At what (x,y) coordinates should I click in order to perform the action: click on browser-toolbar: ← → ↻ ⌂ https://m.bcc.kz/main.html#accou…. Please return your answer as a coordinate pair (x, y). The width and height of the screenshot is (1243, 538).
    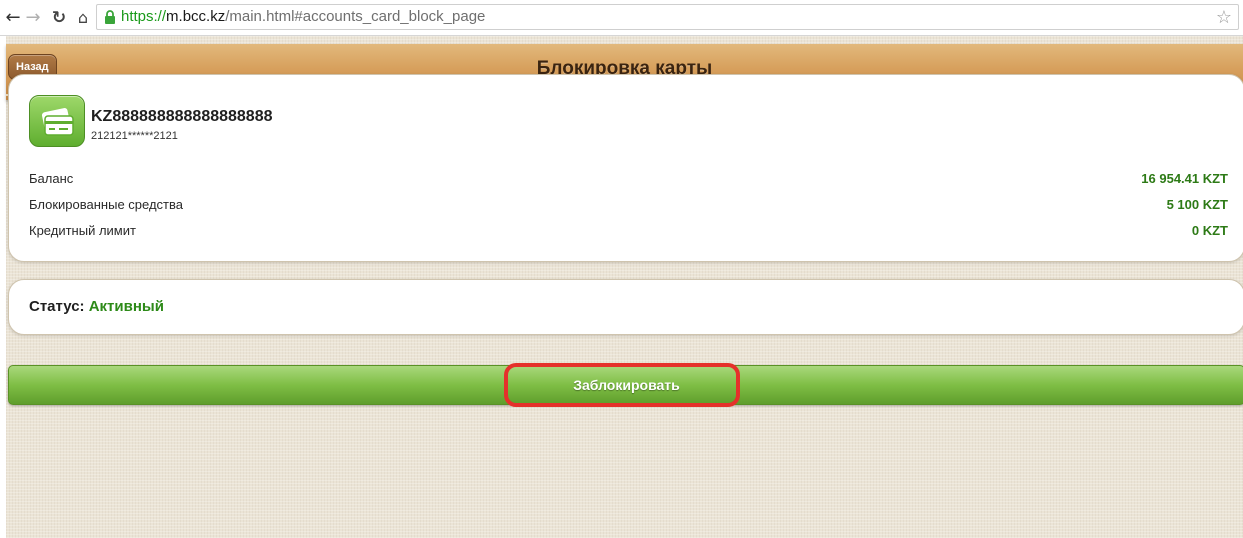
    Looking at the image, I should click on (621, 18).